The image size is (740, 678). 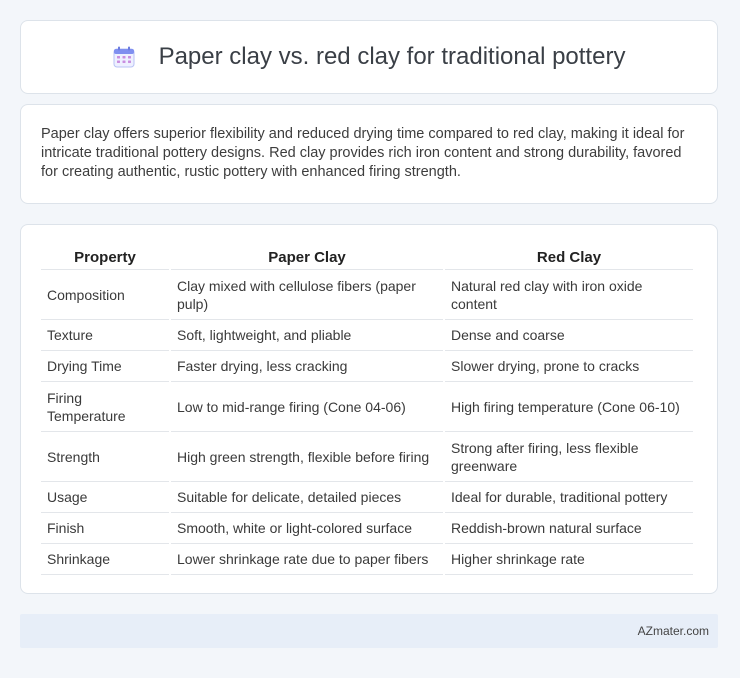 What do you see at coordinates (307, 559) in the screenshot?
I see `cell-paper-clay: Lower shrinkage rate due to paper fibers` at bounding box center [307, 559].